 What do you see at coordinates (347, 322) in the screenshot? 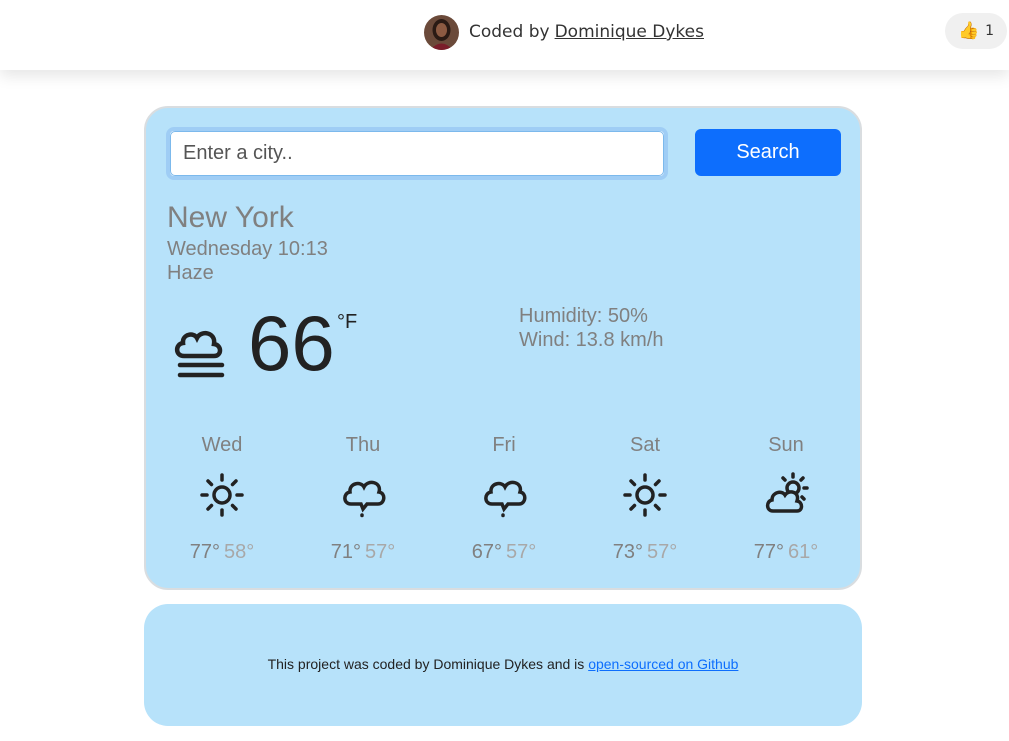
I see `temperature-unit: °F` at bounding box center [347, 322].